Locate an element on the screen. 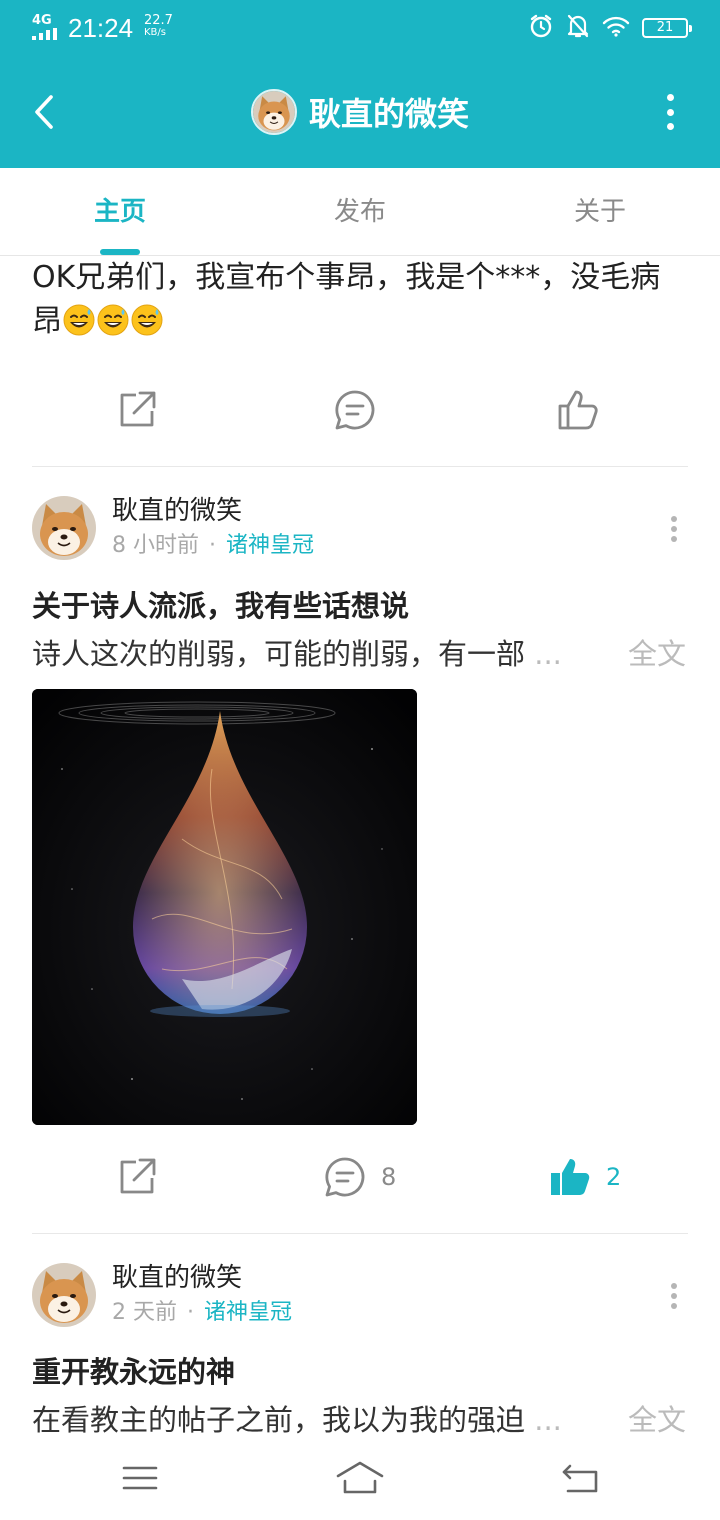 This screenshot has height=1520, width=720. comment-button is located at coordinates (355, 410).